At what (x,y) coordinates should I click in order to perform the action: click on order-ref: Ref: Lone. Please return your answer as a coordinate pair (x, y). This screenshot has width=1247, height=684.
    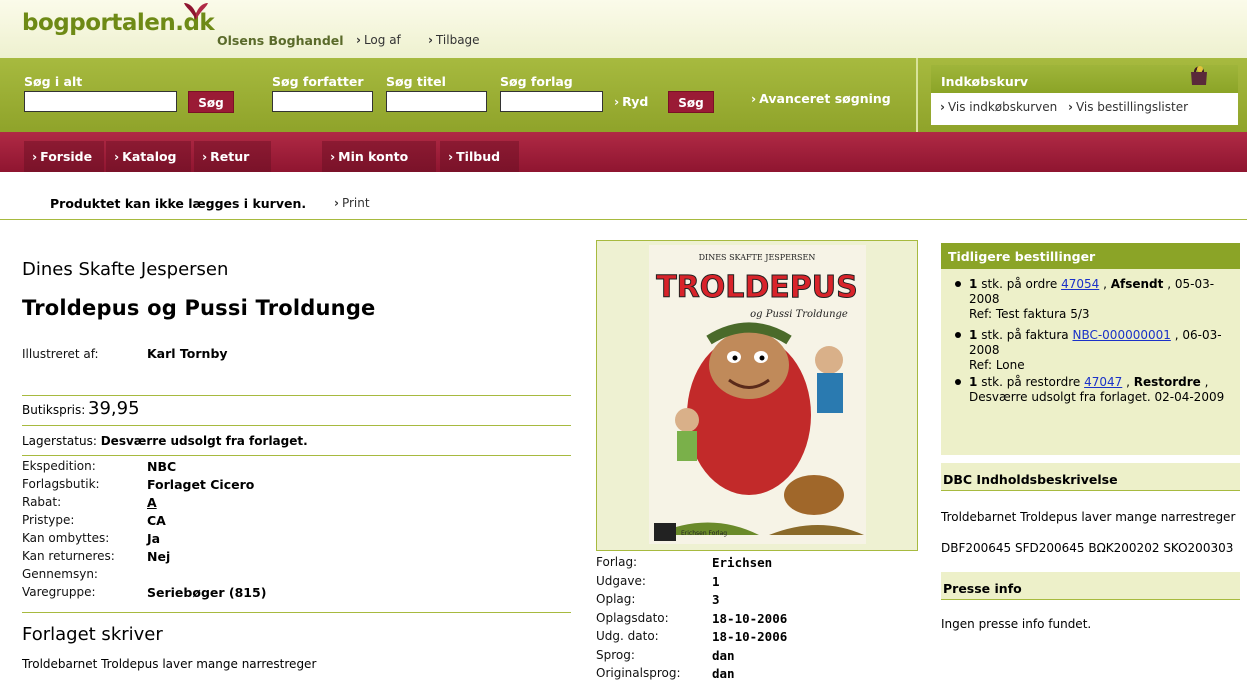
    Looking at the image, I should click on (997, 365).